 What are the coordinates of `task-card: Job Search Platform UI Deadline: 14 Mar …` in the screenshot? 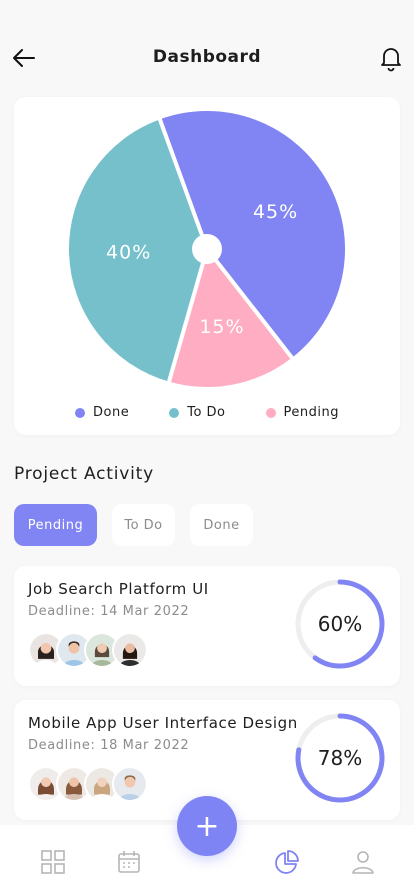 It's located at (207, 626).